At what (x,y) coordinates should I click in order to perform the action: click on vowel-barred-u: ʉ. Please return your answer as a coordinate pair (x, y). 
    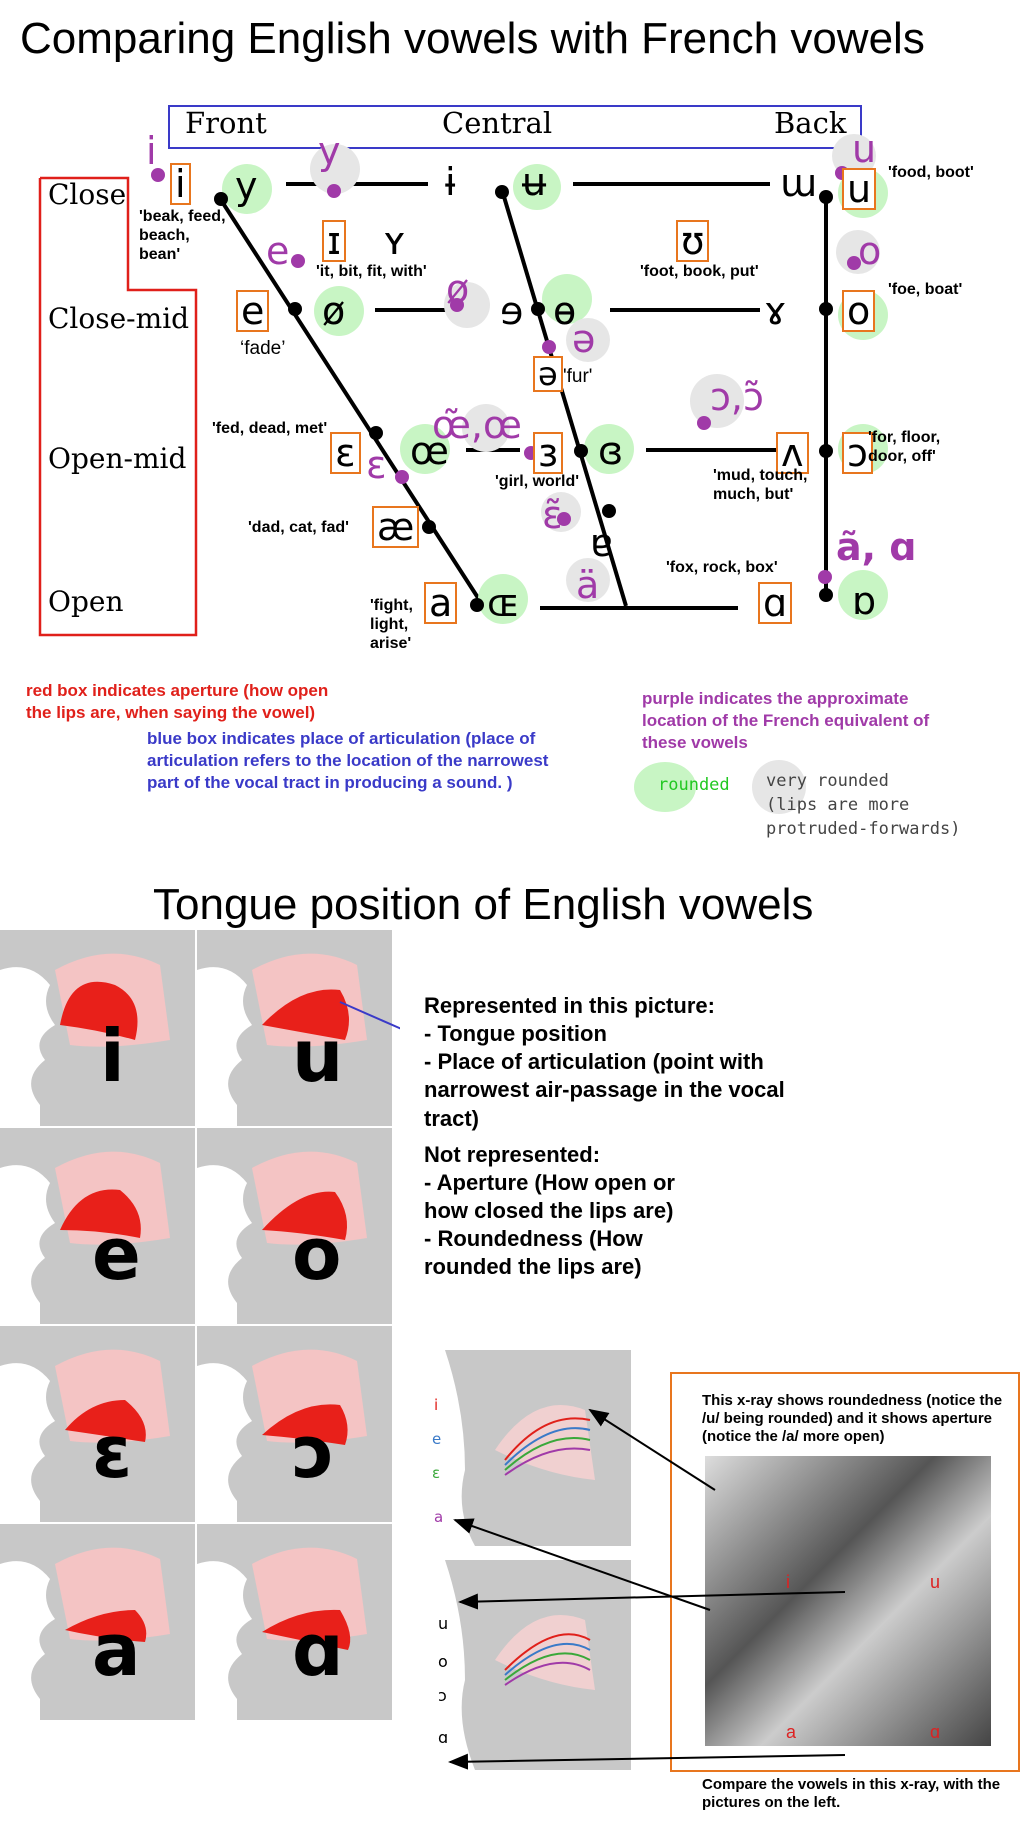
    Looking at the image, I should click on (534, 182).